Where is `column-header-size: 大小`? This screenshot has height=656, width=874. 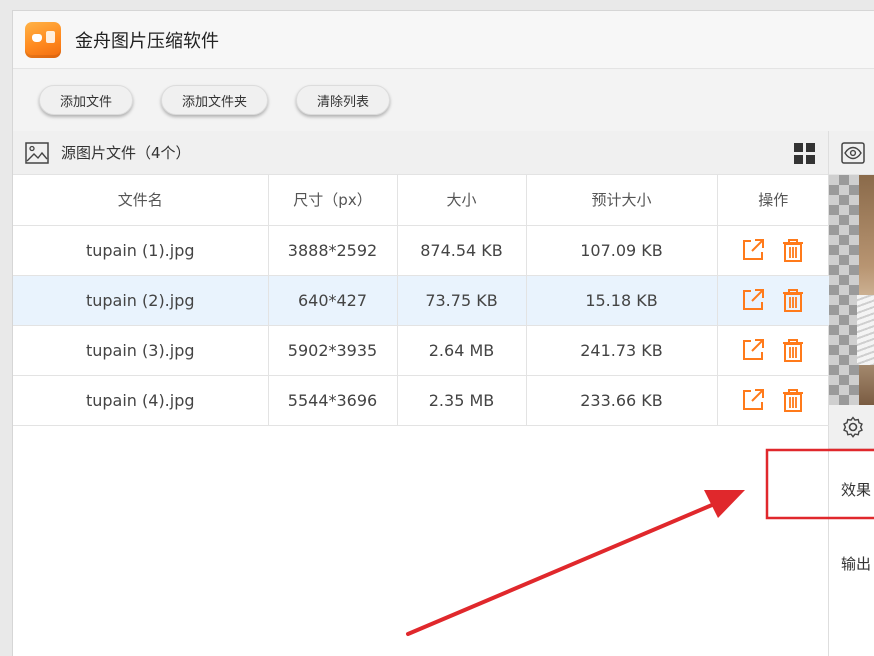 column-header-size: 大小 is located at coordinates (462, 200).